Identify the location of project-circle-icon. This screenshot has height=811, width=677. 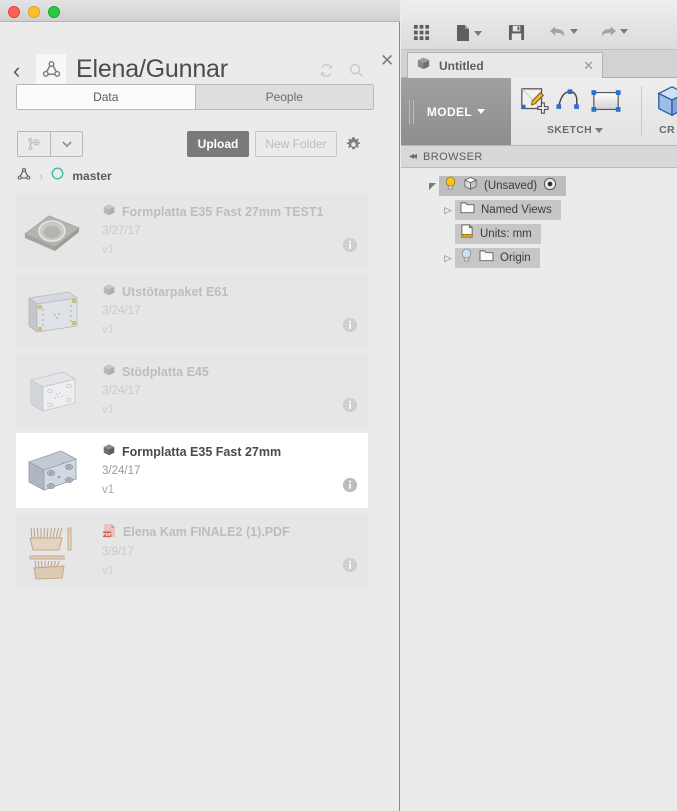
(57, 176).